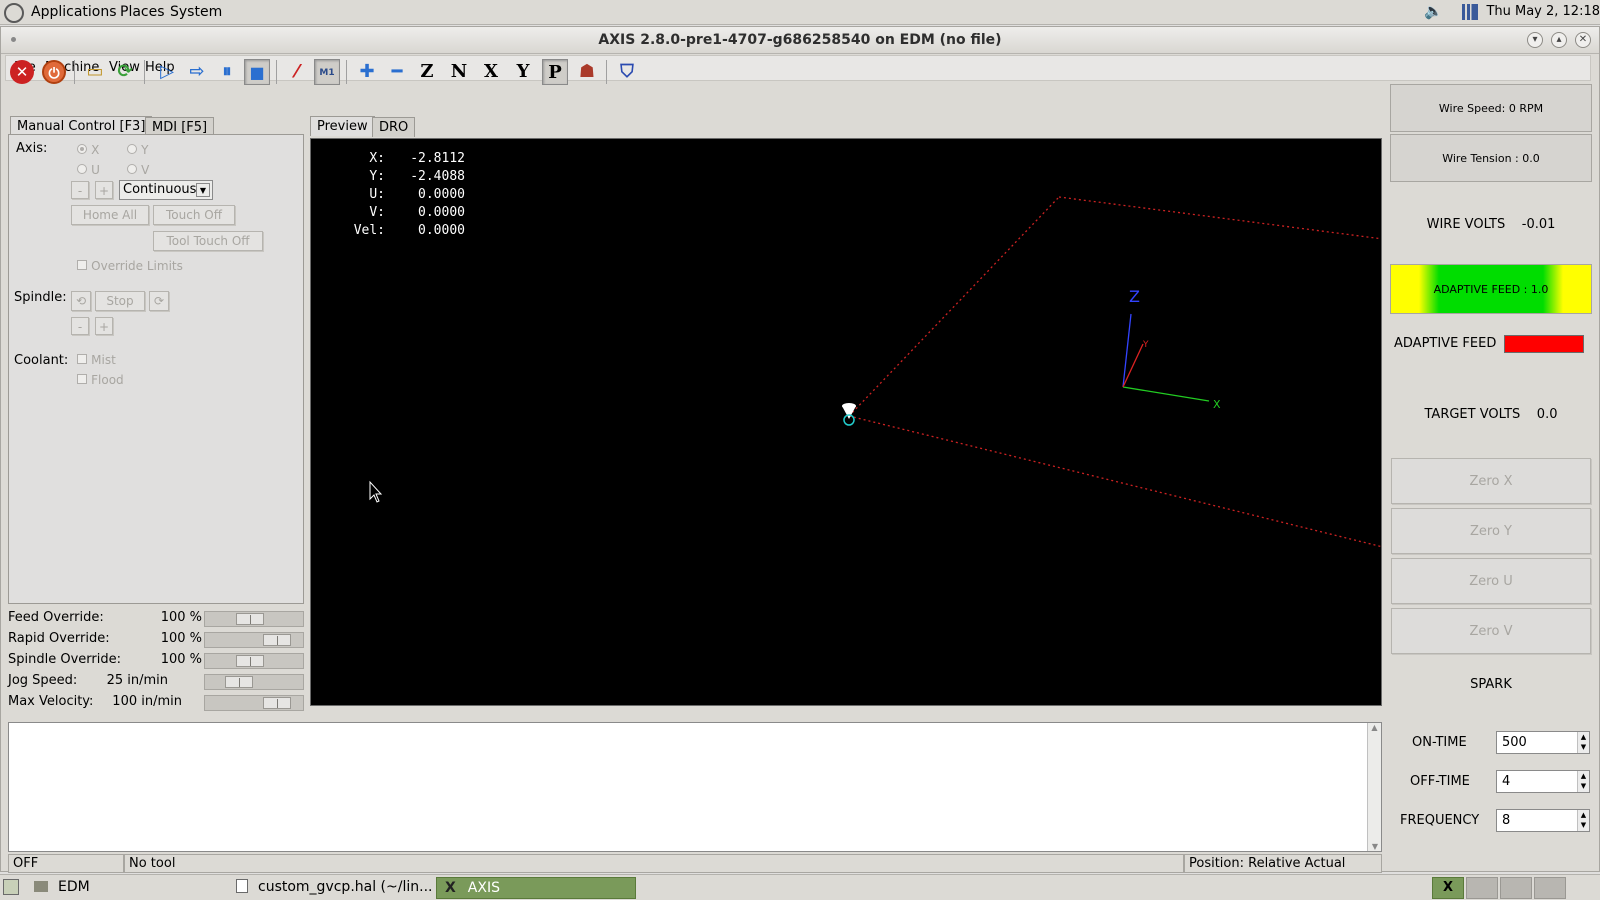  I want to click on close-icon: ✕, so click(1583, 40).